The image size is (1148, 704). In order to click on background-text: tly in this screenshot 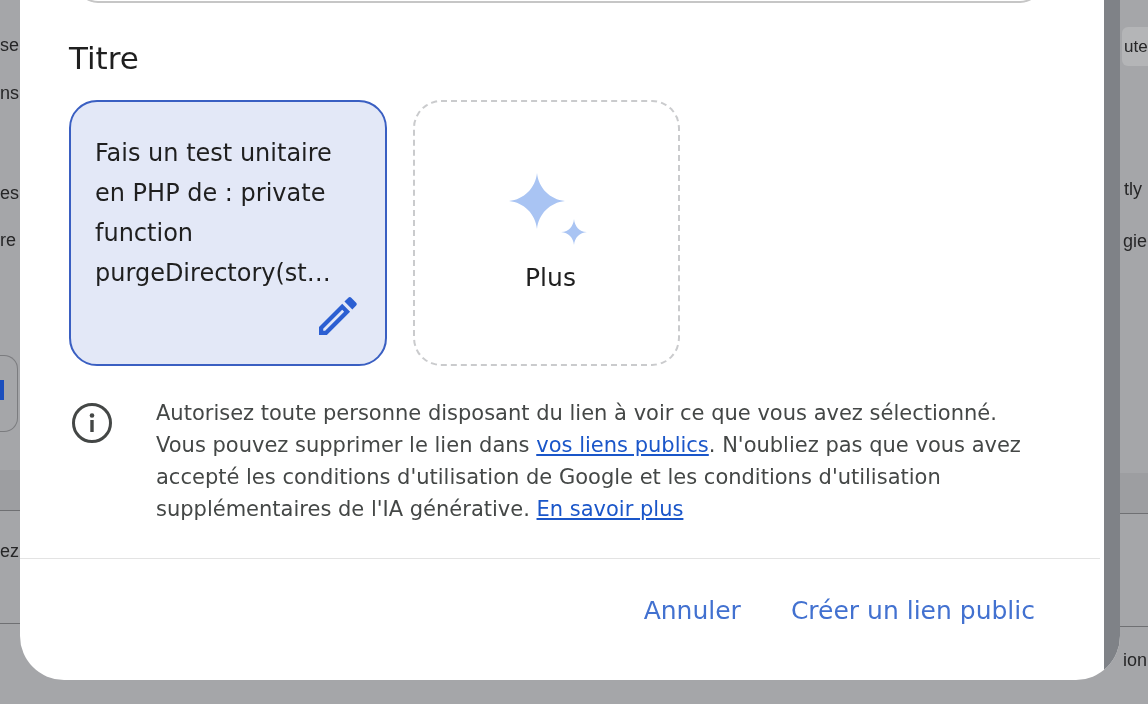, I will do `click(1133, 189)`.